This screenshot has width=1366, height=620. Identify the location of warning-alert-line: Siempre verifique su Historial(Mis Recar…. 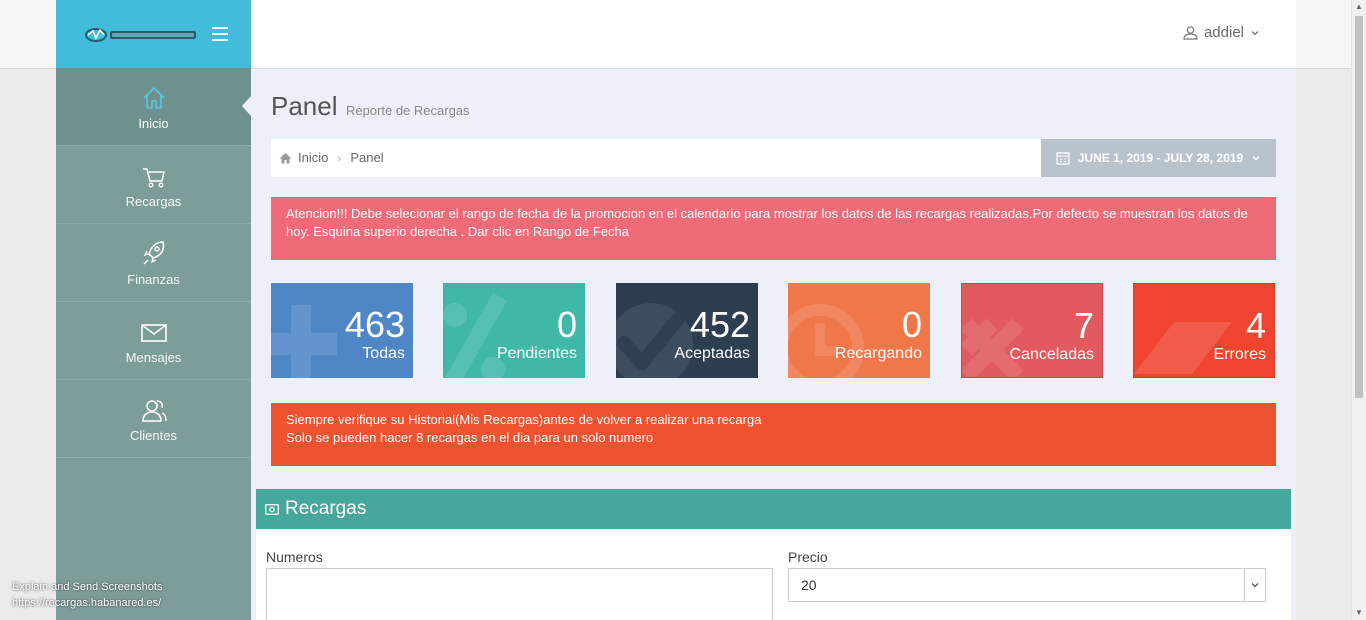
(524, 419).